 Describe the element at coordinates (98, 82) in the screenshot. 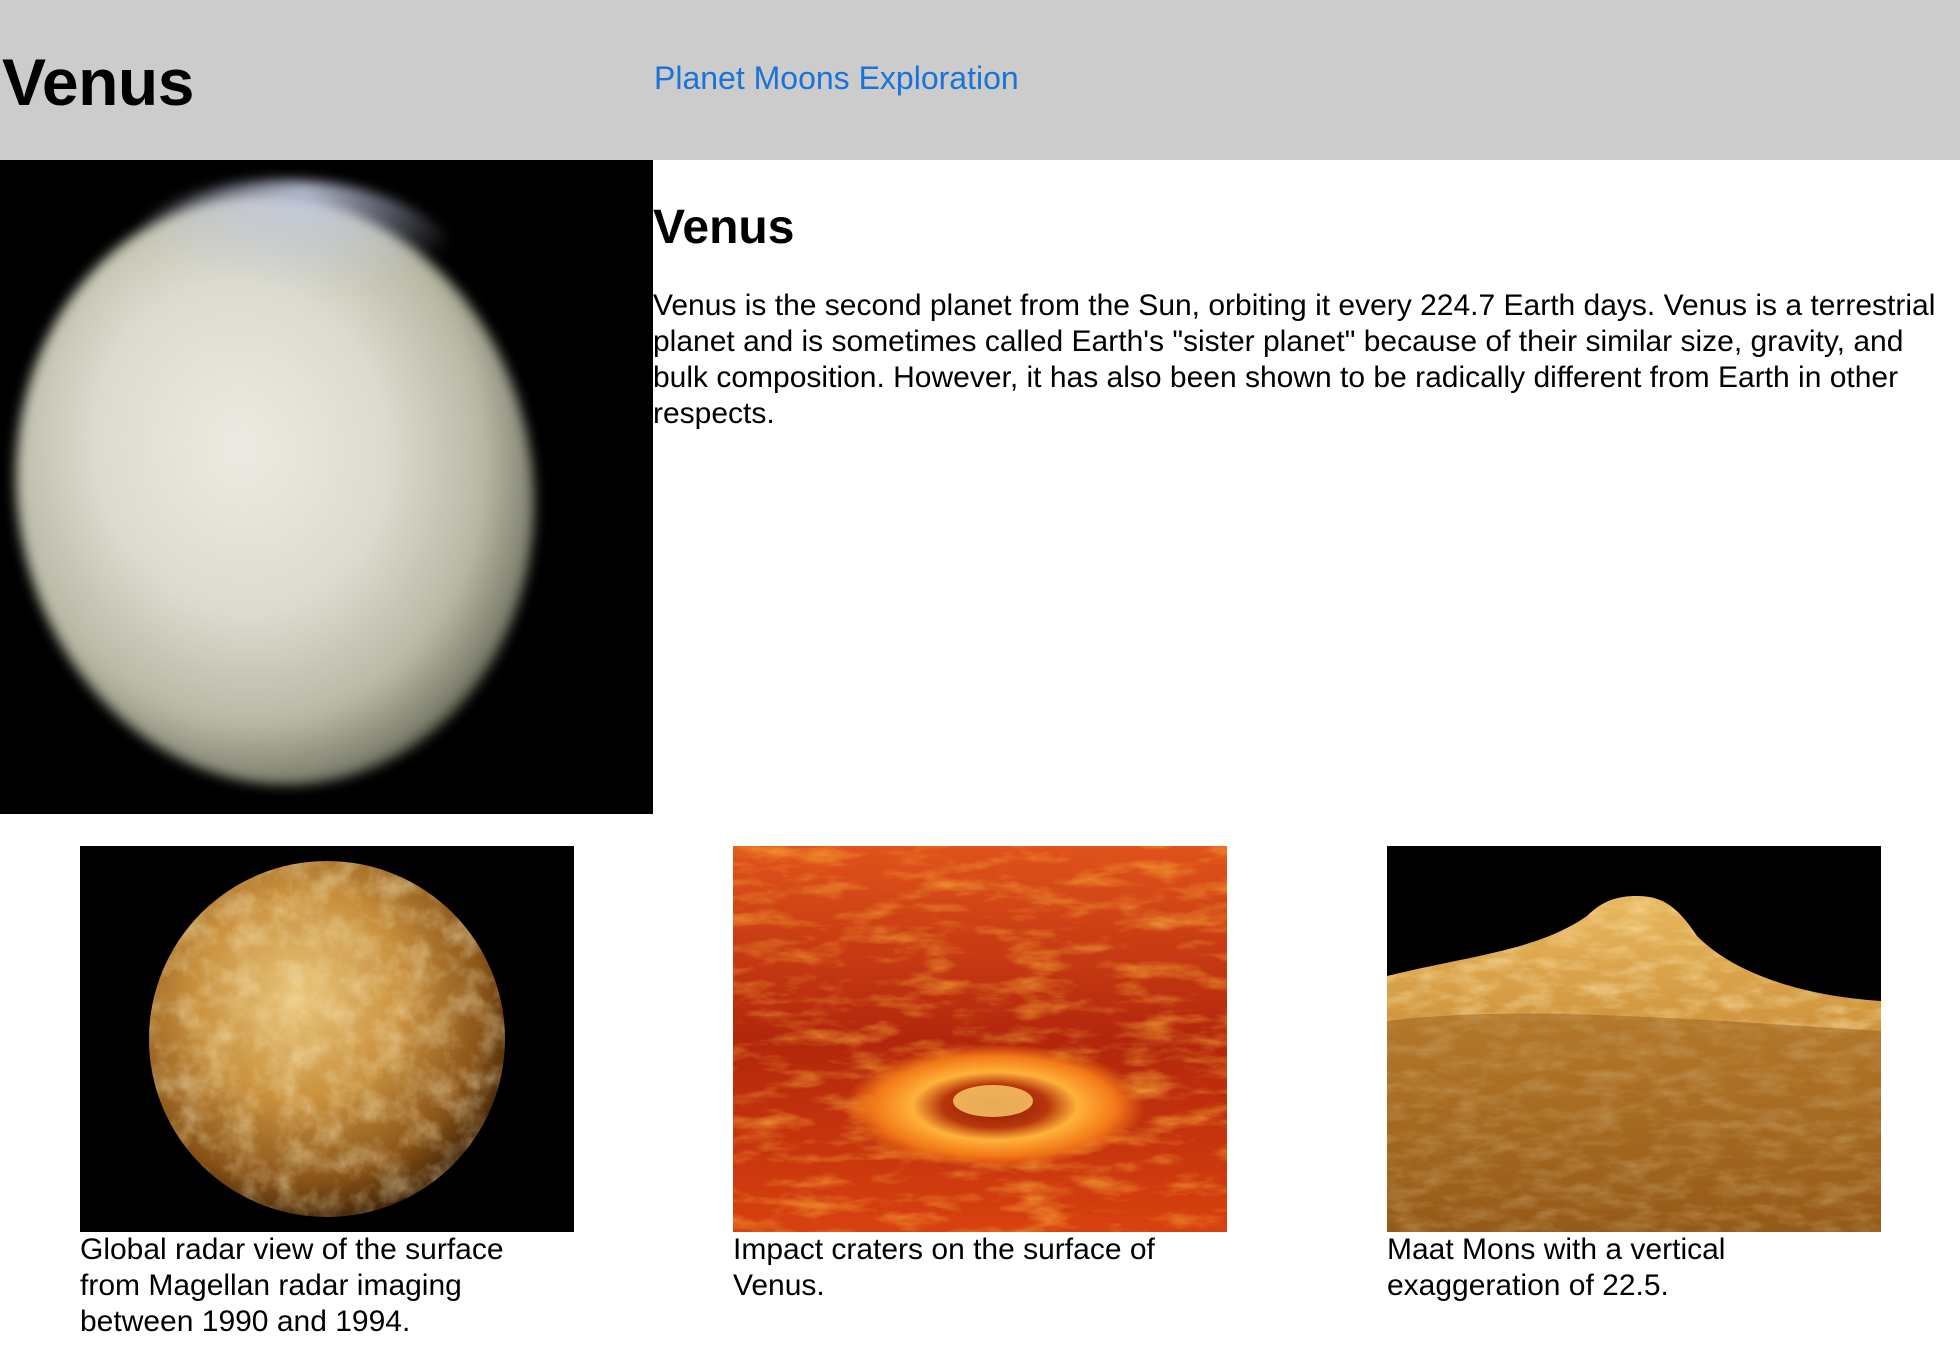

I see `site-title: Venus` at that location.